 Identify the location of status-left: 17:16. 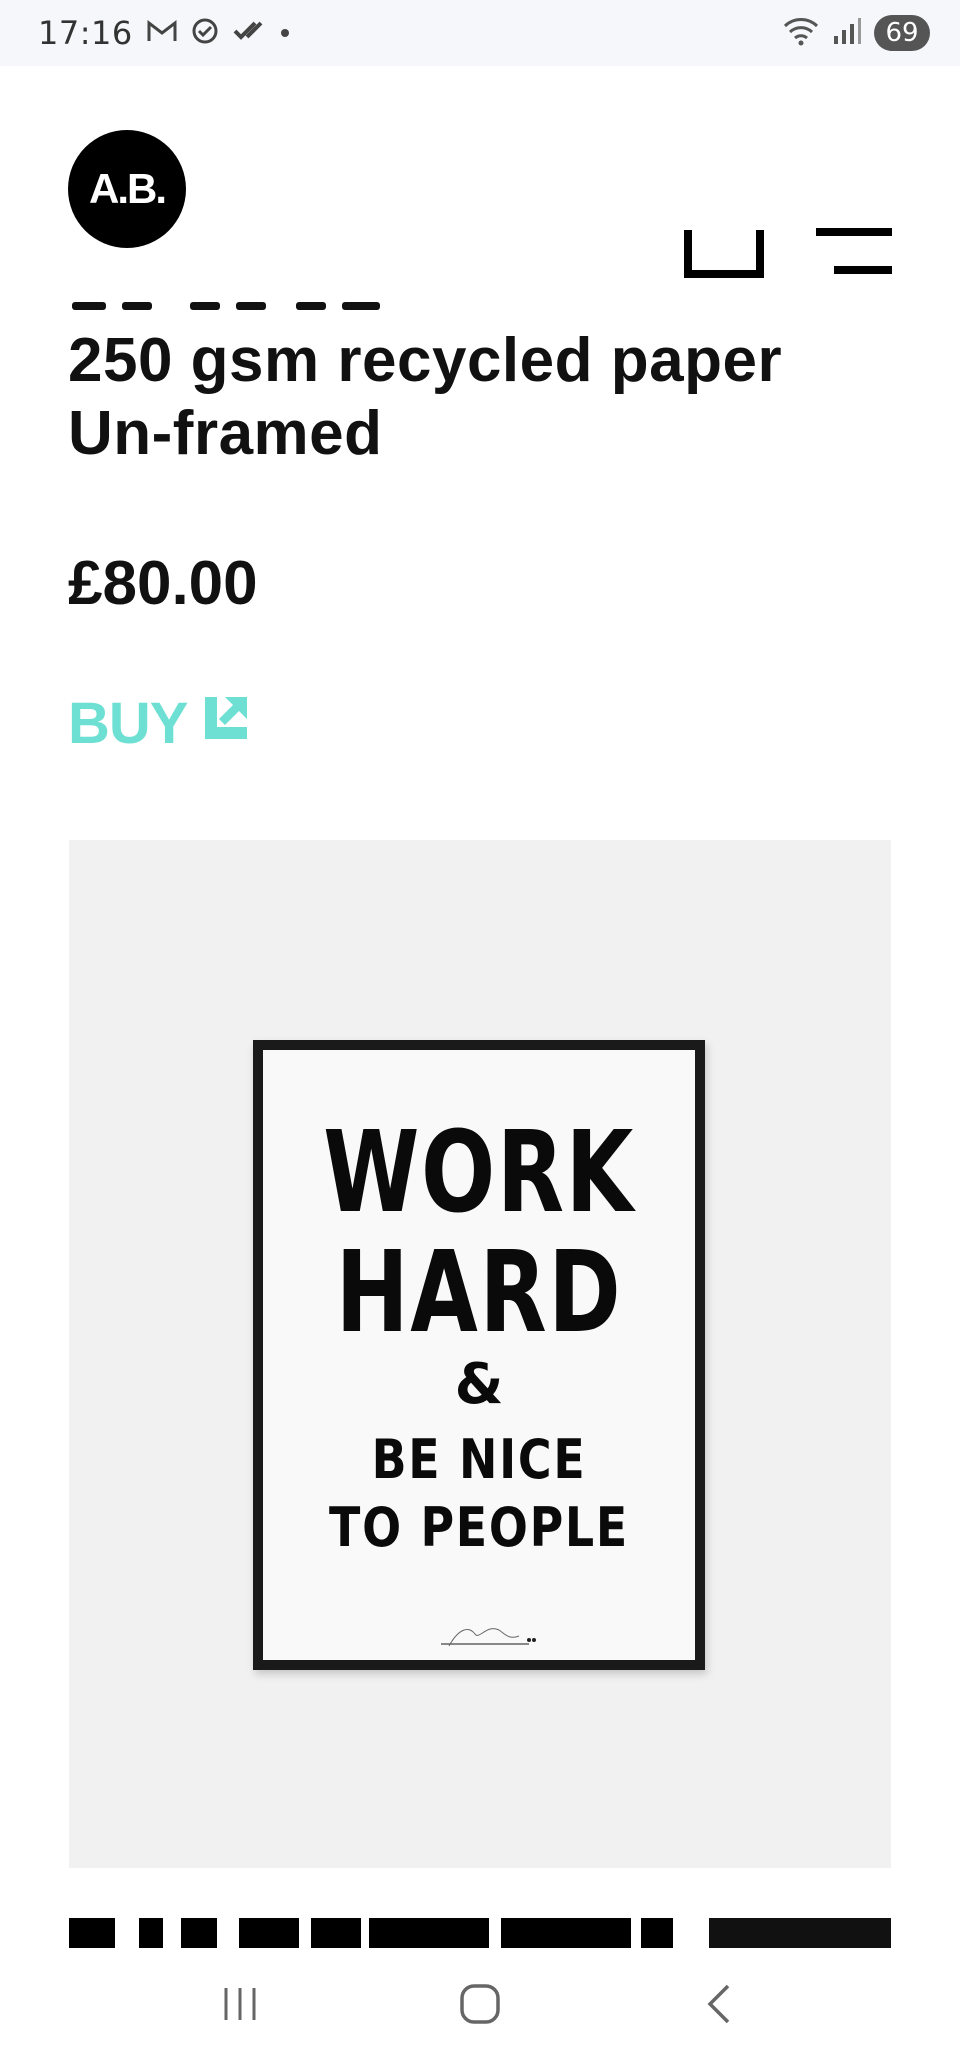
(164, 33).